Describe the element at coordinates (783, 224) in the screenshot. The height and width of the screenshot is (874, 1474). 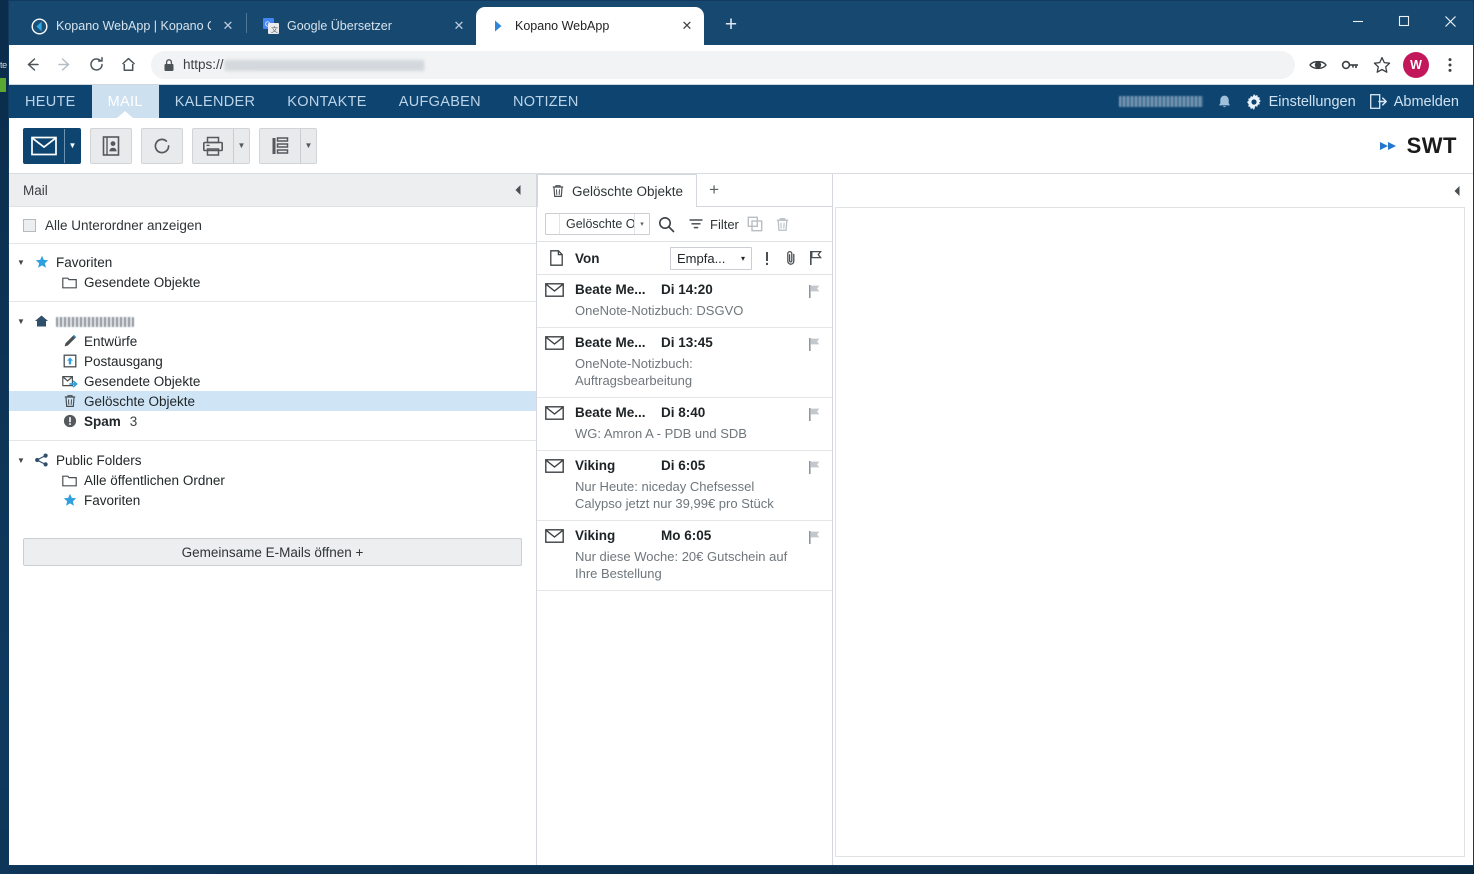
I see `delete-icon` at that location.